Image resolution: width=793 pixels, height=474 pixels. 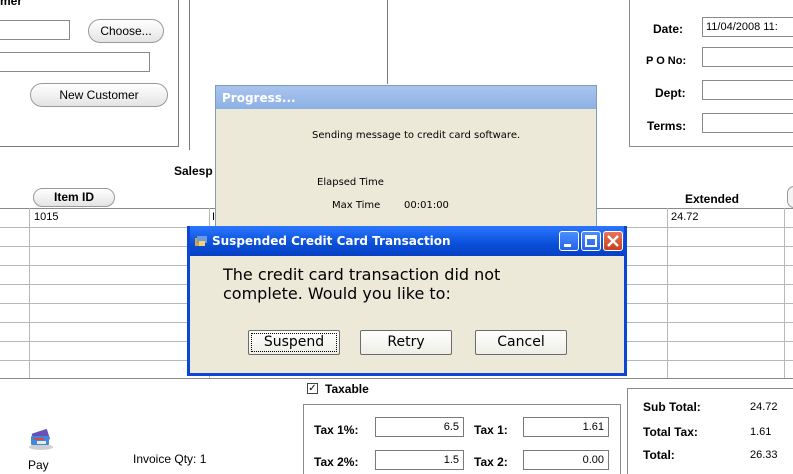 What do you see at coordinates (41, 439) in the screenshot?
I see `pay-icon` at bounding box center [41, 439].